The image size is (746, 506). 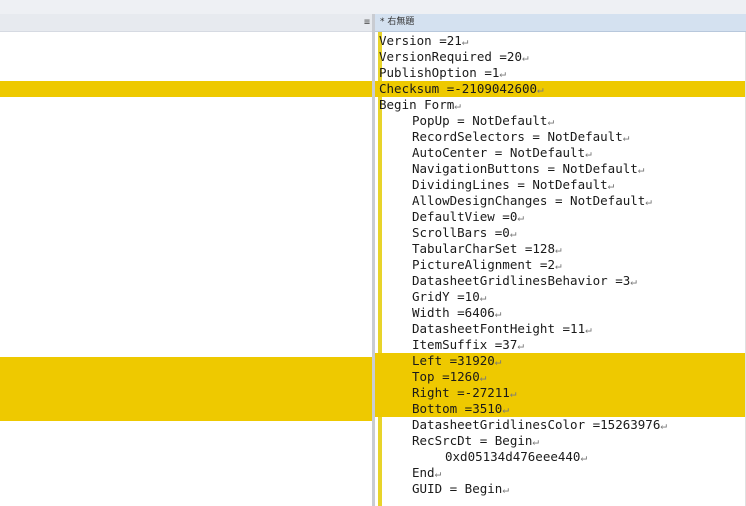 I want to click on code-line: ScrollBars =0↵, so click(x=447, y=233).